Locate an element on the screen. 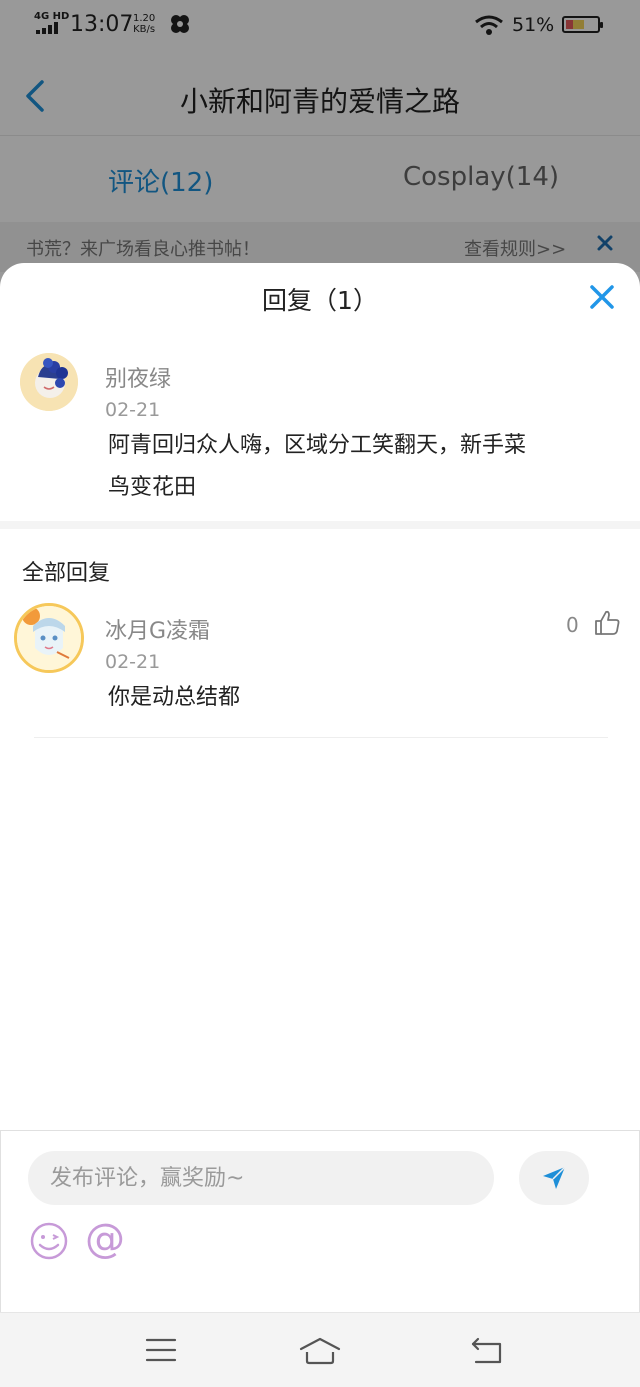 Image resolution: width=640 pixels, height=1387 pixels. menu-icon is located at coordinates (161, 1350).